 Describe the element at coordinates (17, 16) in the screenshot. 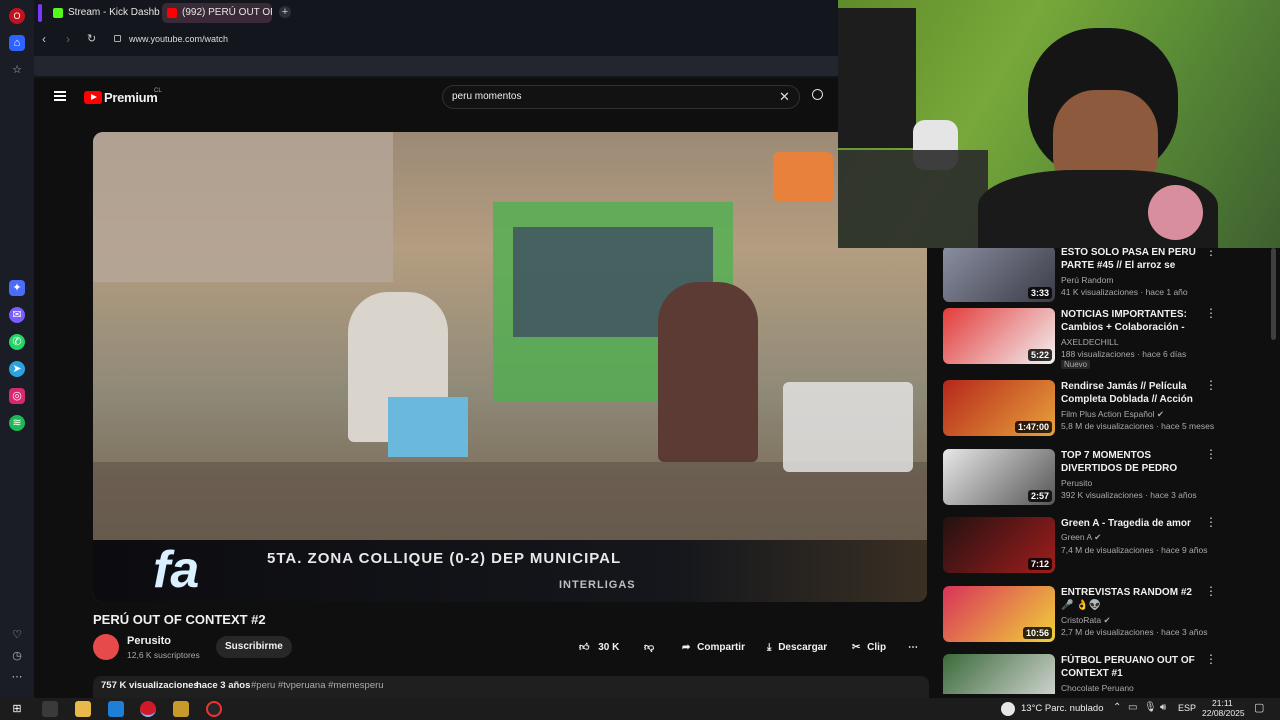

I see `opera-logo-icon: O` at that location.